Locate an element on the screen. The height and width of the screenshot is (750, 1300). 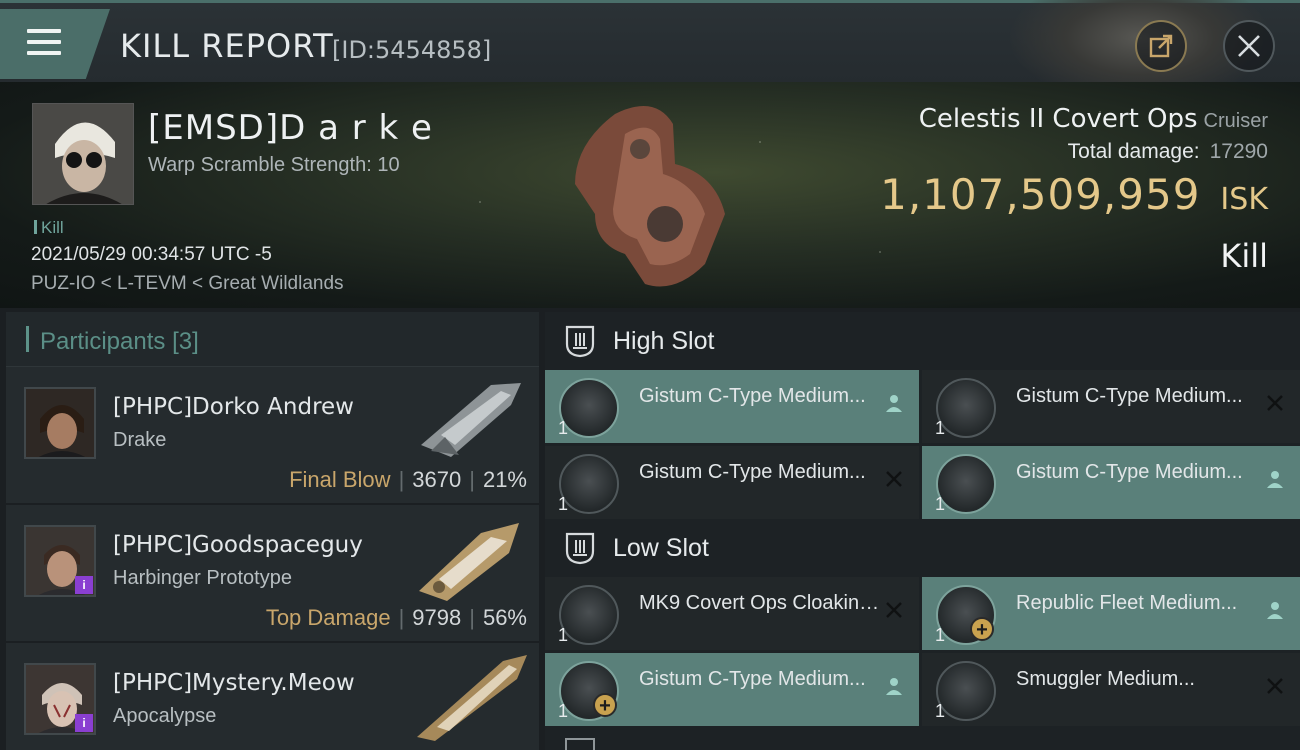
hamburger-icon is located at coordinates (44, 43).